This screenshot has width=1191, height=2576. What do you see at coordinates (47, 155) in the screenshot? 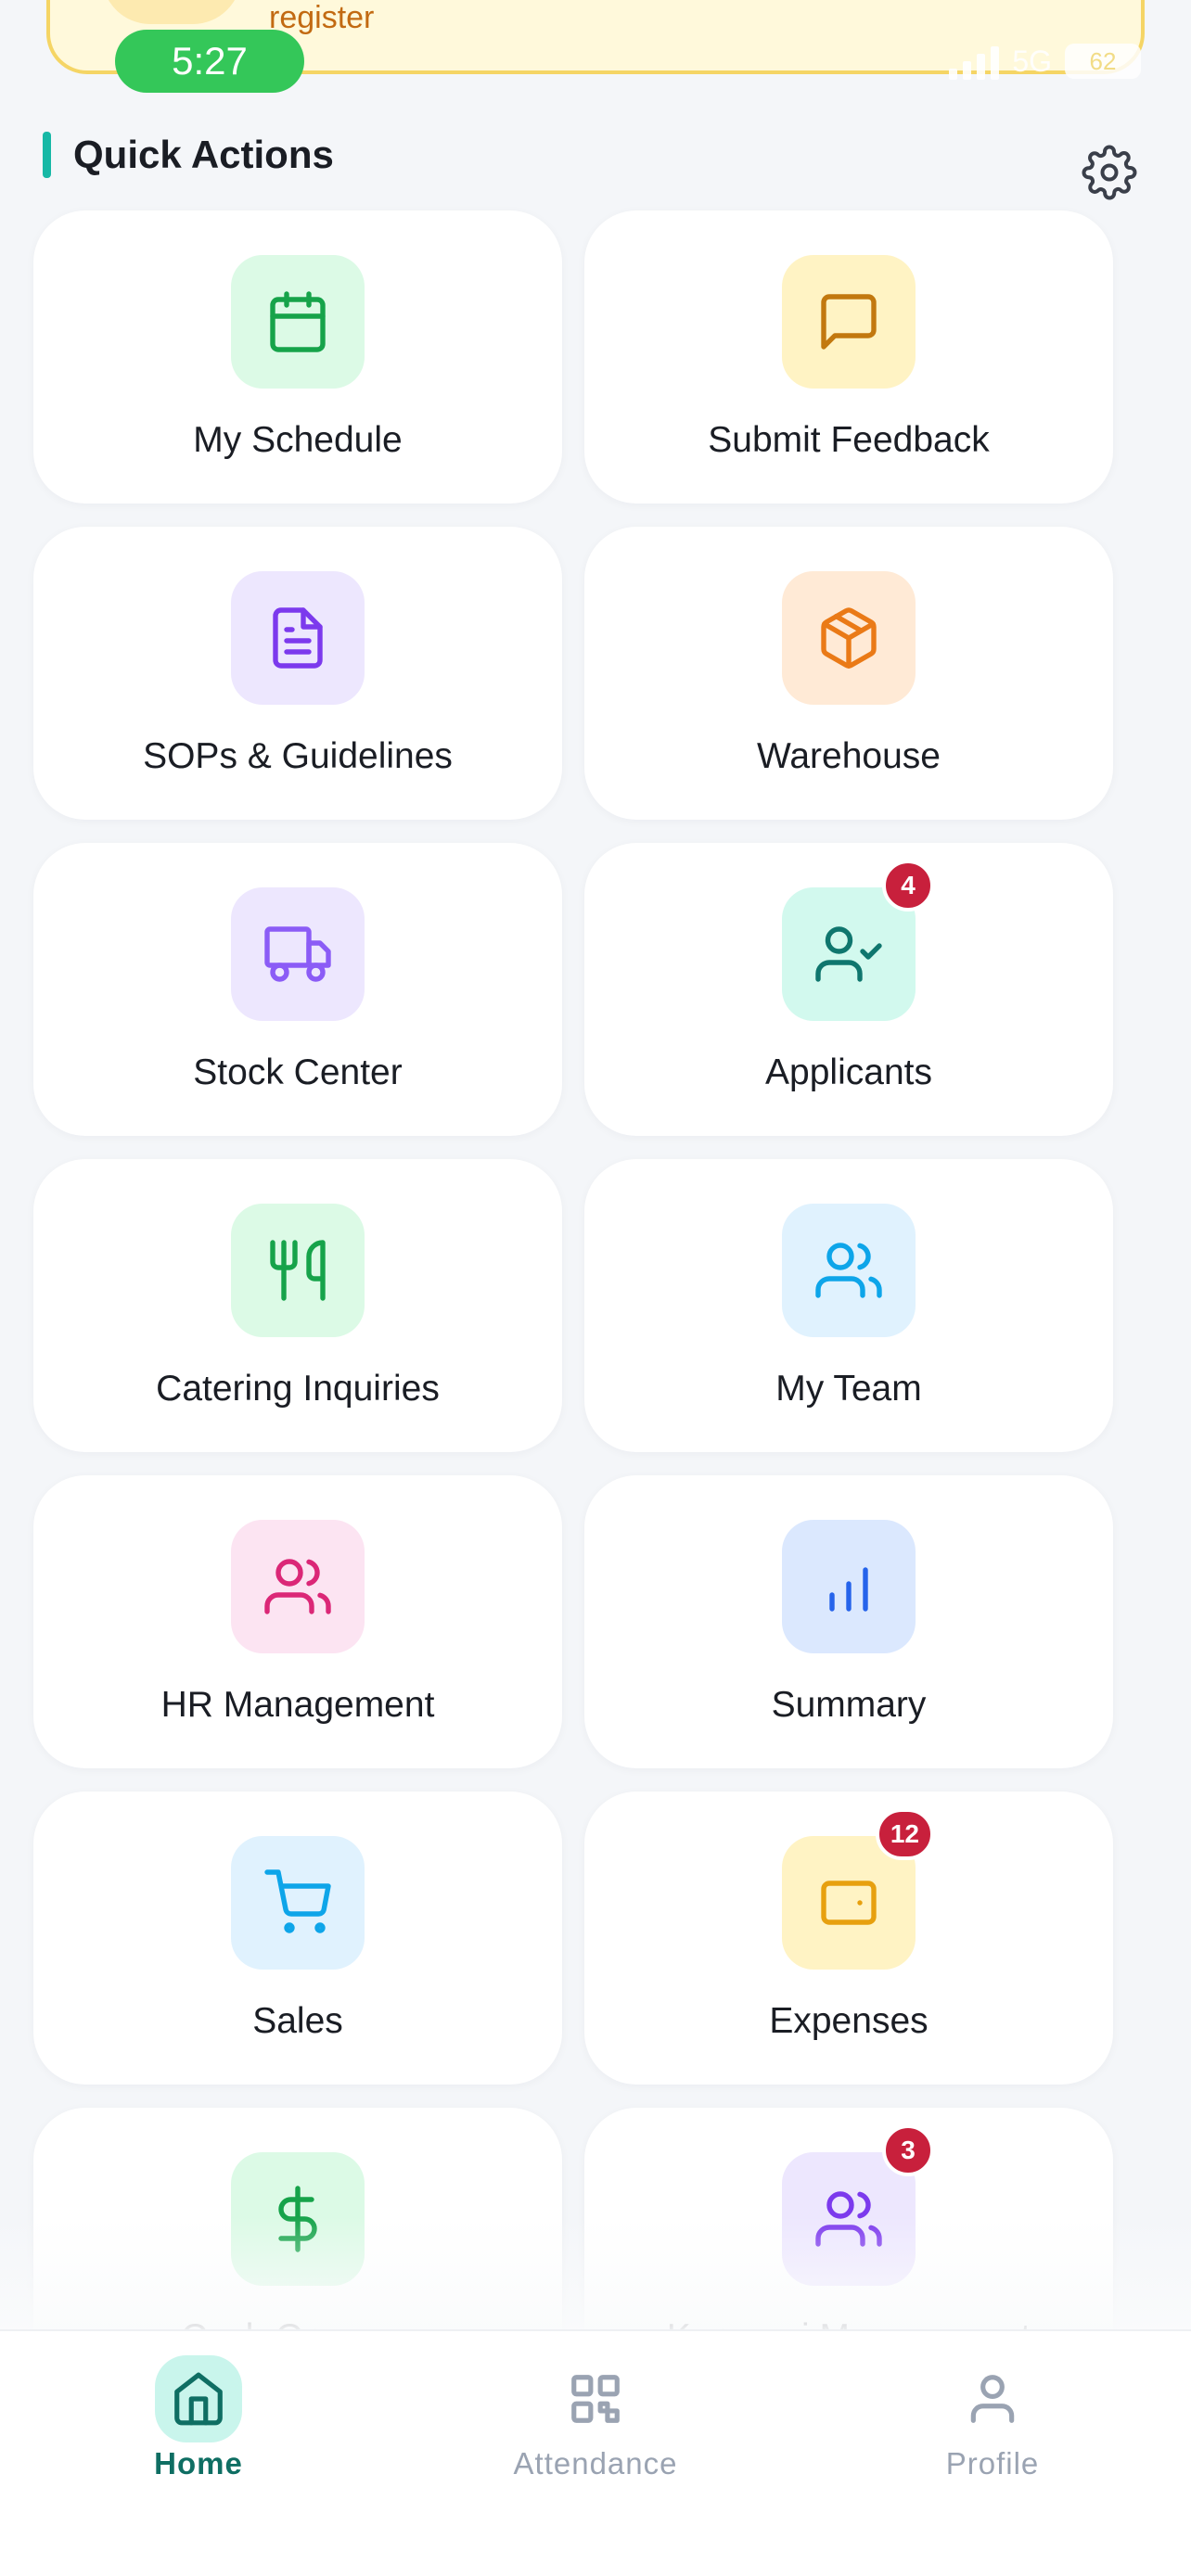
I see `section-accent-bar` at bounding box center [47, 155].